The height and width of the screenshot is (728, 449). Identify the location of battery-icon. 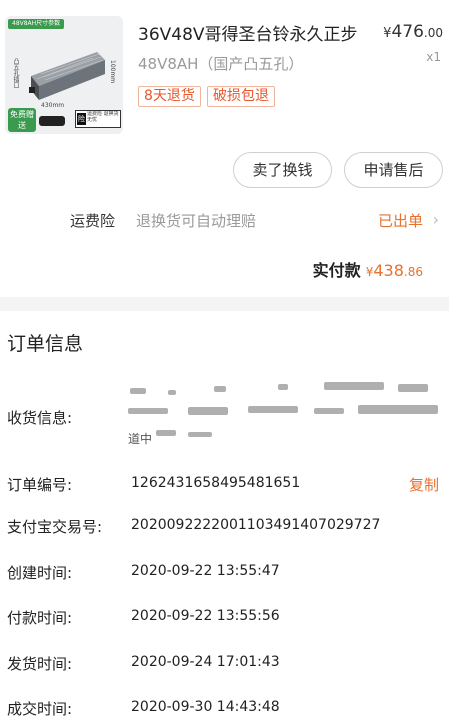
(67, 76).